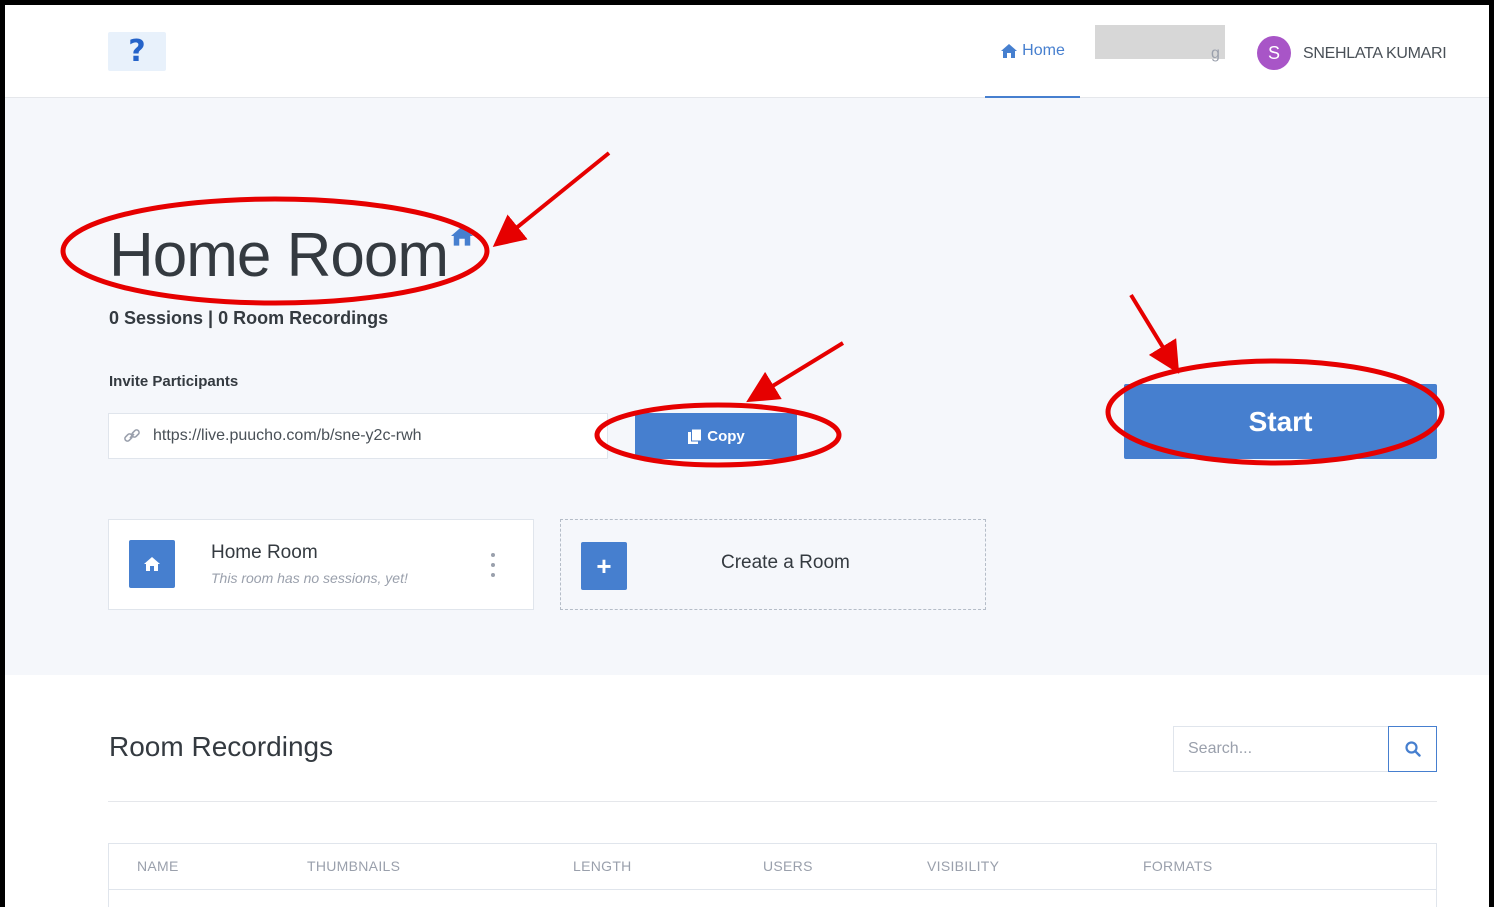 Image resolution: width=1494 pixels, height=907 pixels. Describe the element at coordinates (602, 866) in the screenshot. I see `column-header-length: LENGTH` at that location.